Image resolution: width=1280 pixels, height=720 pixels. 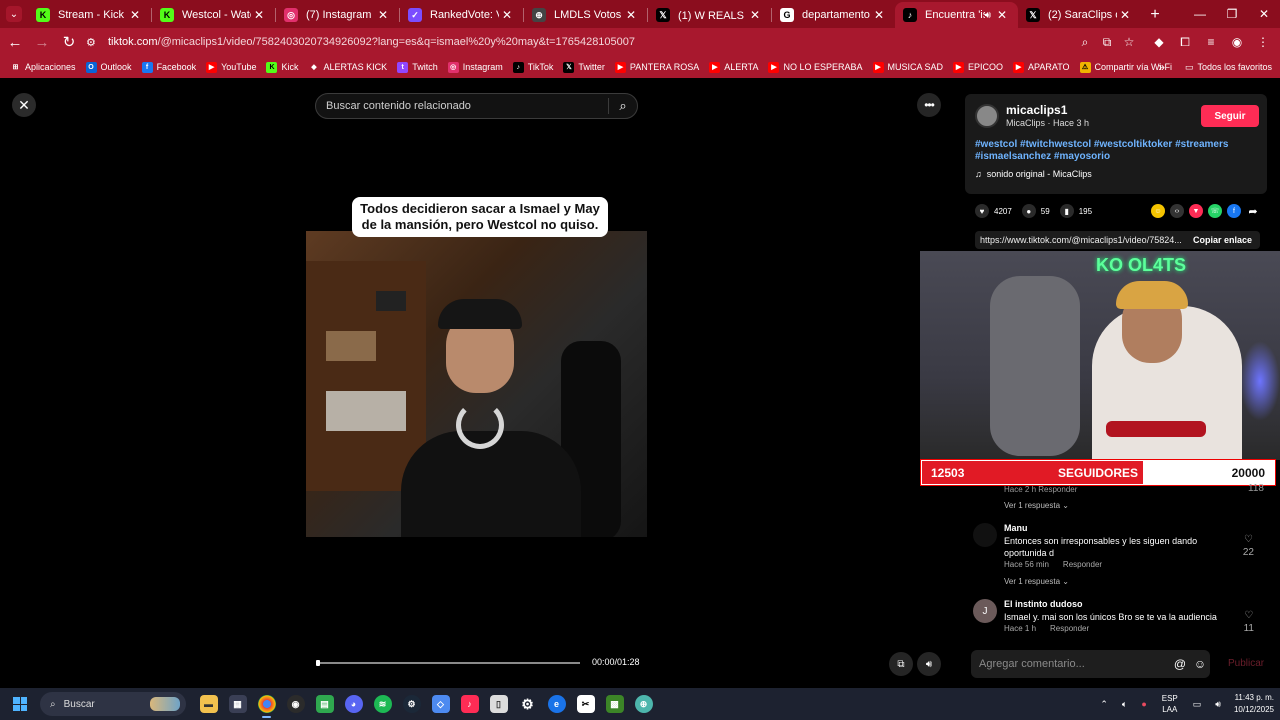 What do you see at coordinates (584, 67) in the screenshot?
I see `bookmark-item: 𝕏 Twitter` at bounding box center [584, 67].